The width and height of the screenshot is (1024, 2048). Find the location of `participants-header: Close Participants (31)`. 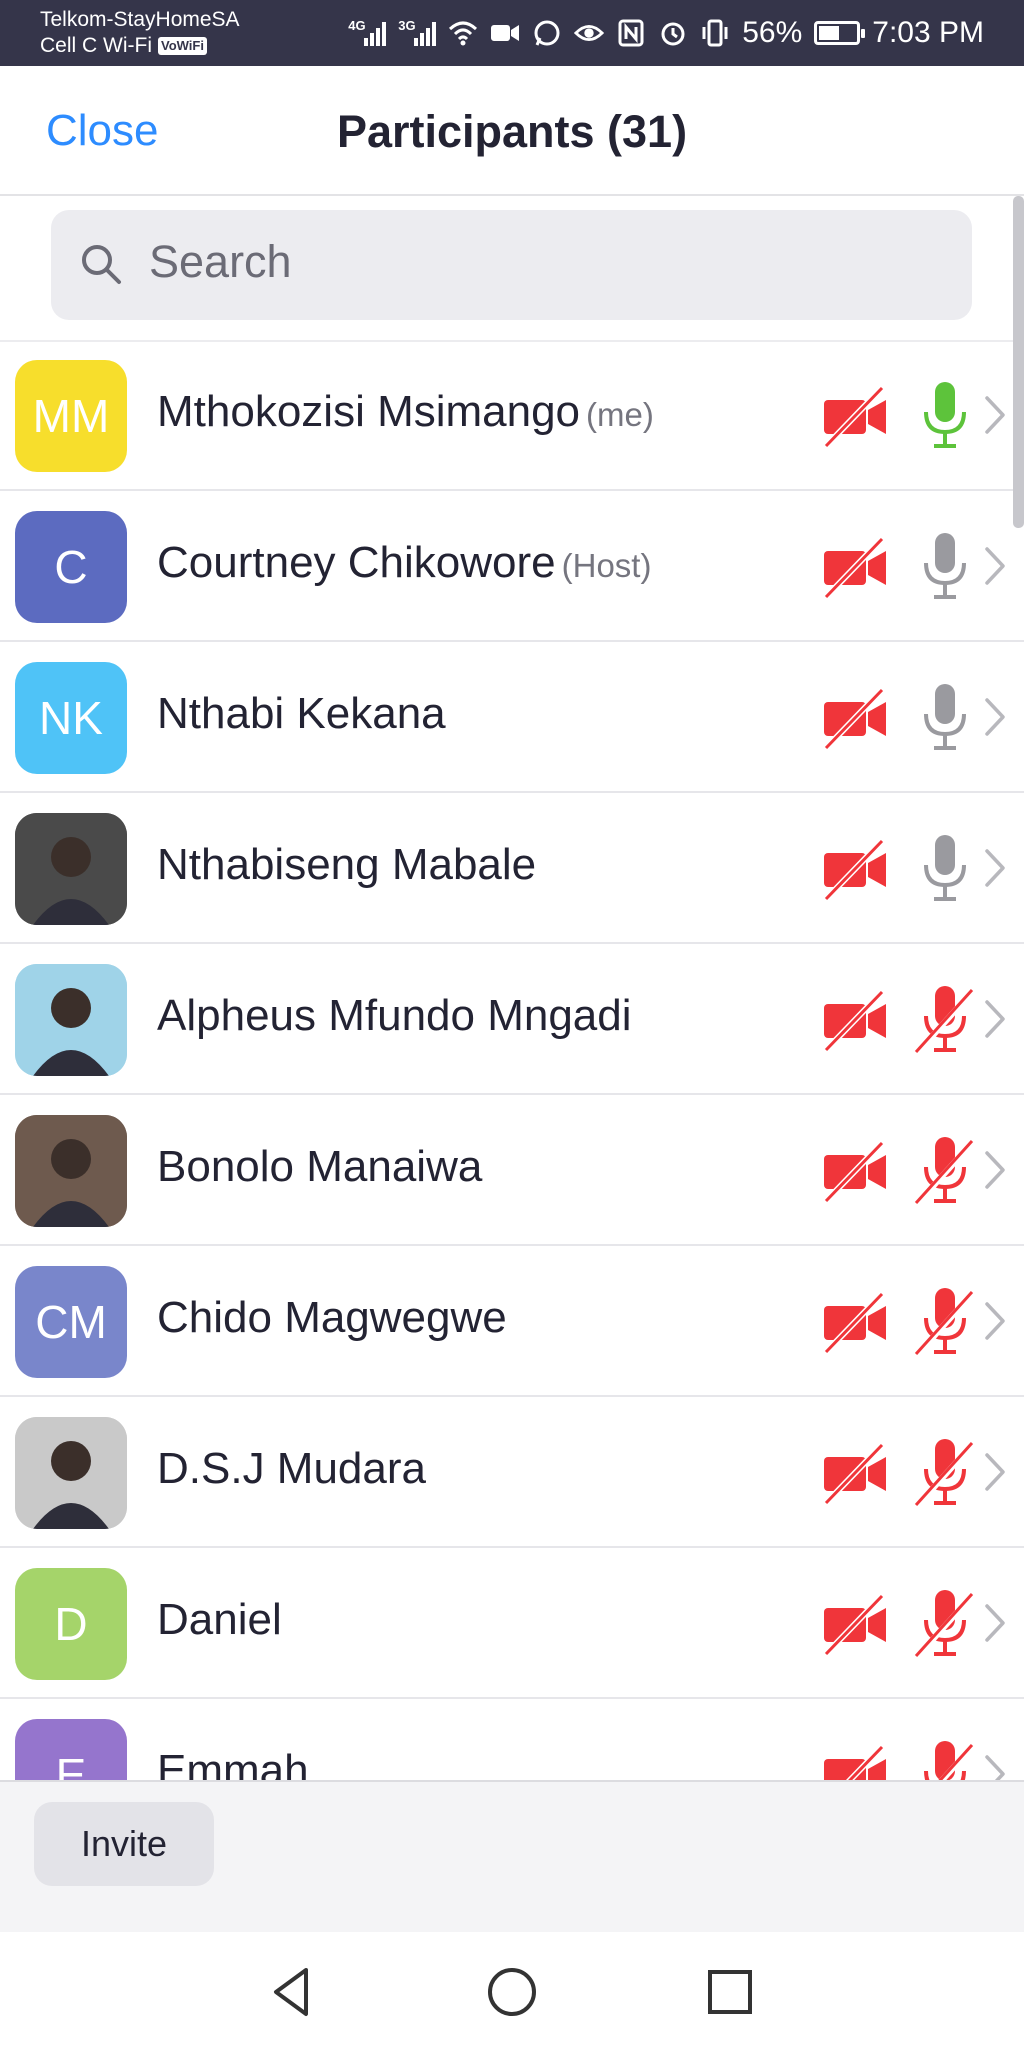

participants-header: Close Participants (31) is located at coordinates (512, 131).